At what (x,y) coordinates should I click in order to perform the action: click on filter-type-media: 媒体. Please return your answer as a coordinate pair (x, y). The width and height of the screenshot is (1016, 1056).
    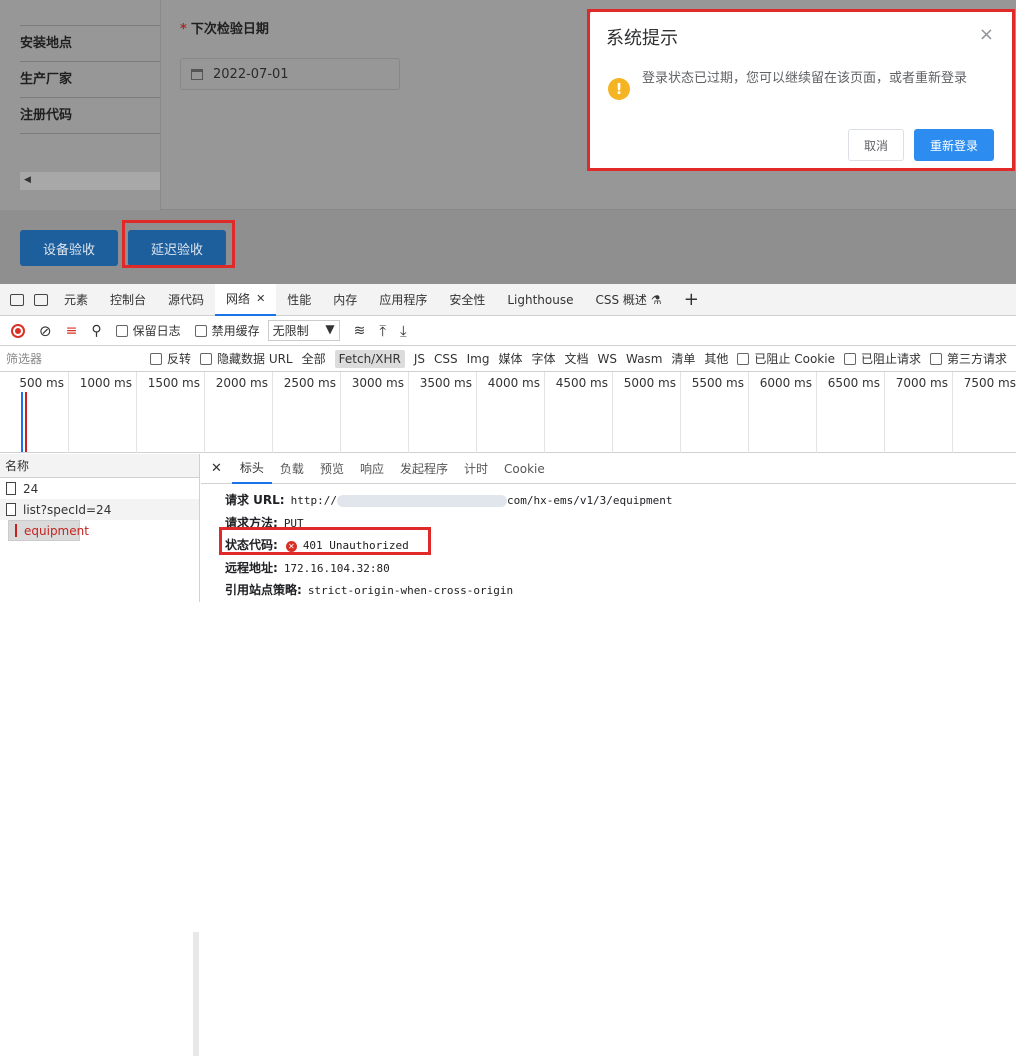
    Looking at the image, I should click on (510, 358).